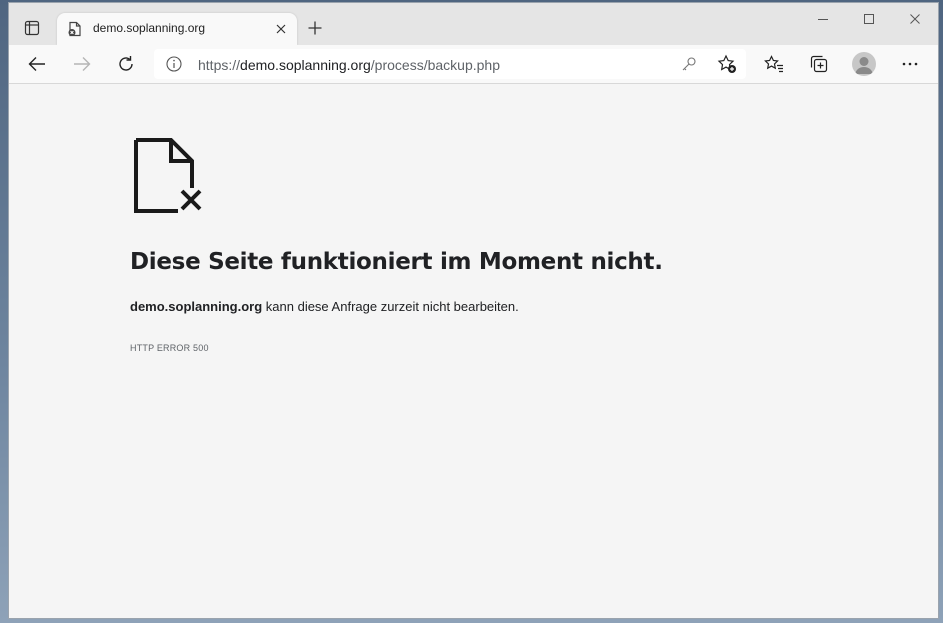 This screenshot has width=943, height=623. What do you see at coordinates (435, 65) in the screenshot?
I see `url-path: /process/backup.php` at bounding box center [435, 65].